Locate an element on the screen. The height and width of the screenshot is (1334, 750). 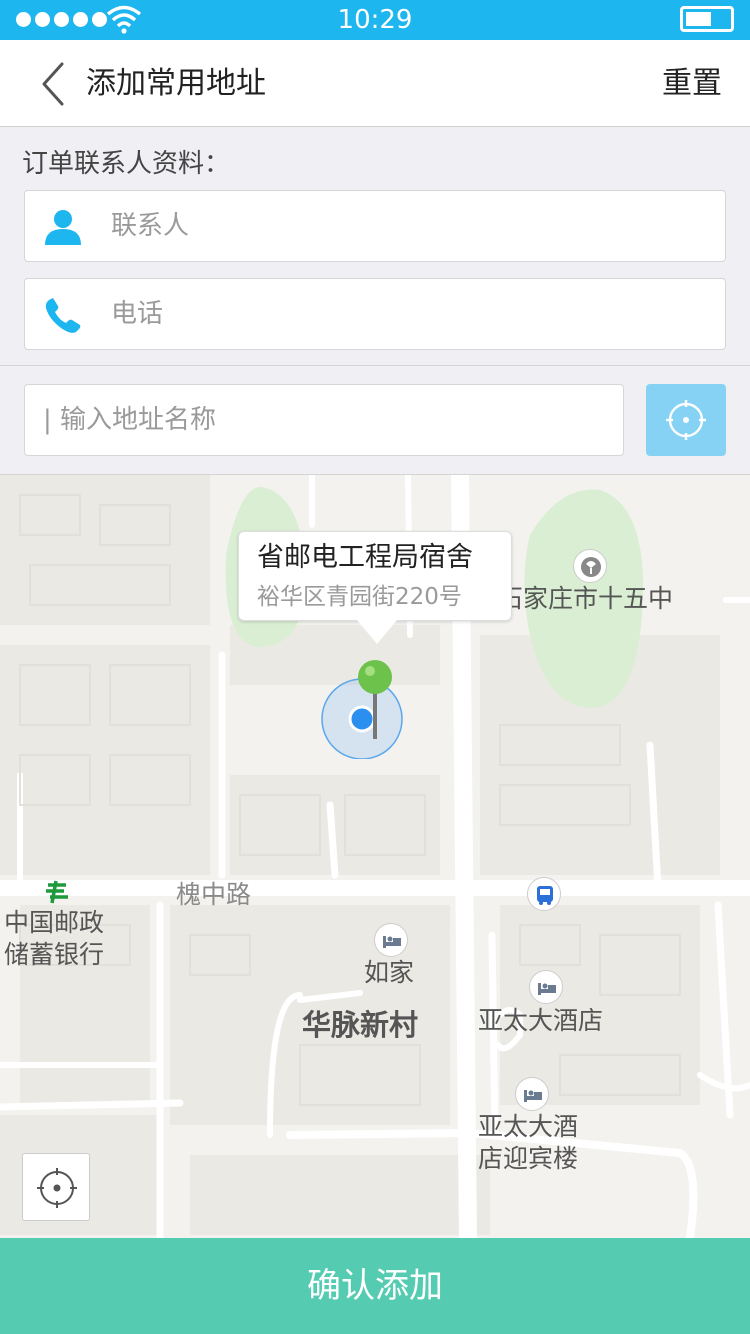
contact-name-input is located at coordinates (406, 226).